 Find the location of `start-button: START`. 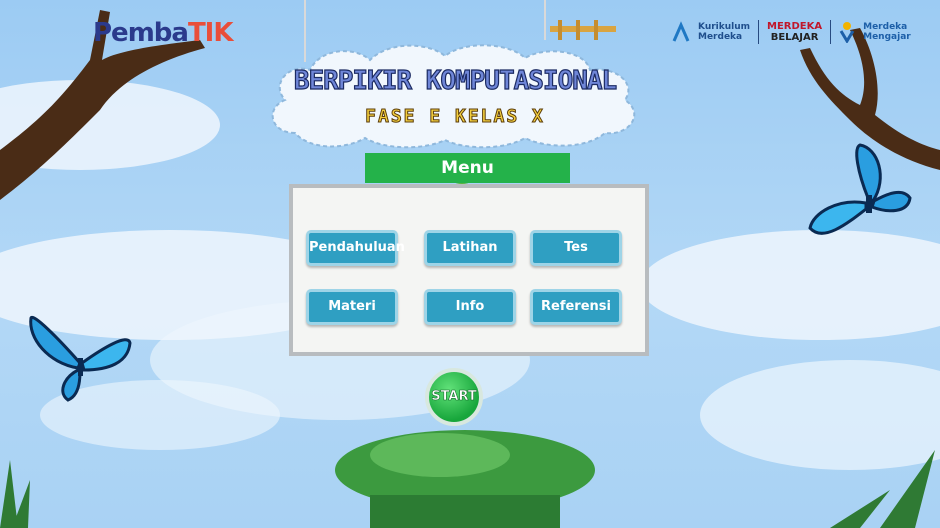

start-button: START is located at coordinates (454, 397).